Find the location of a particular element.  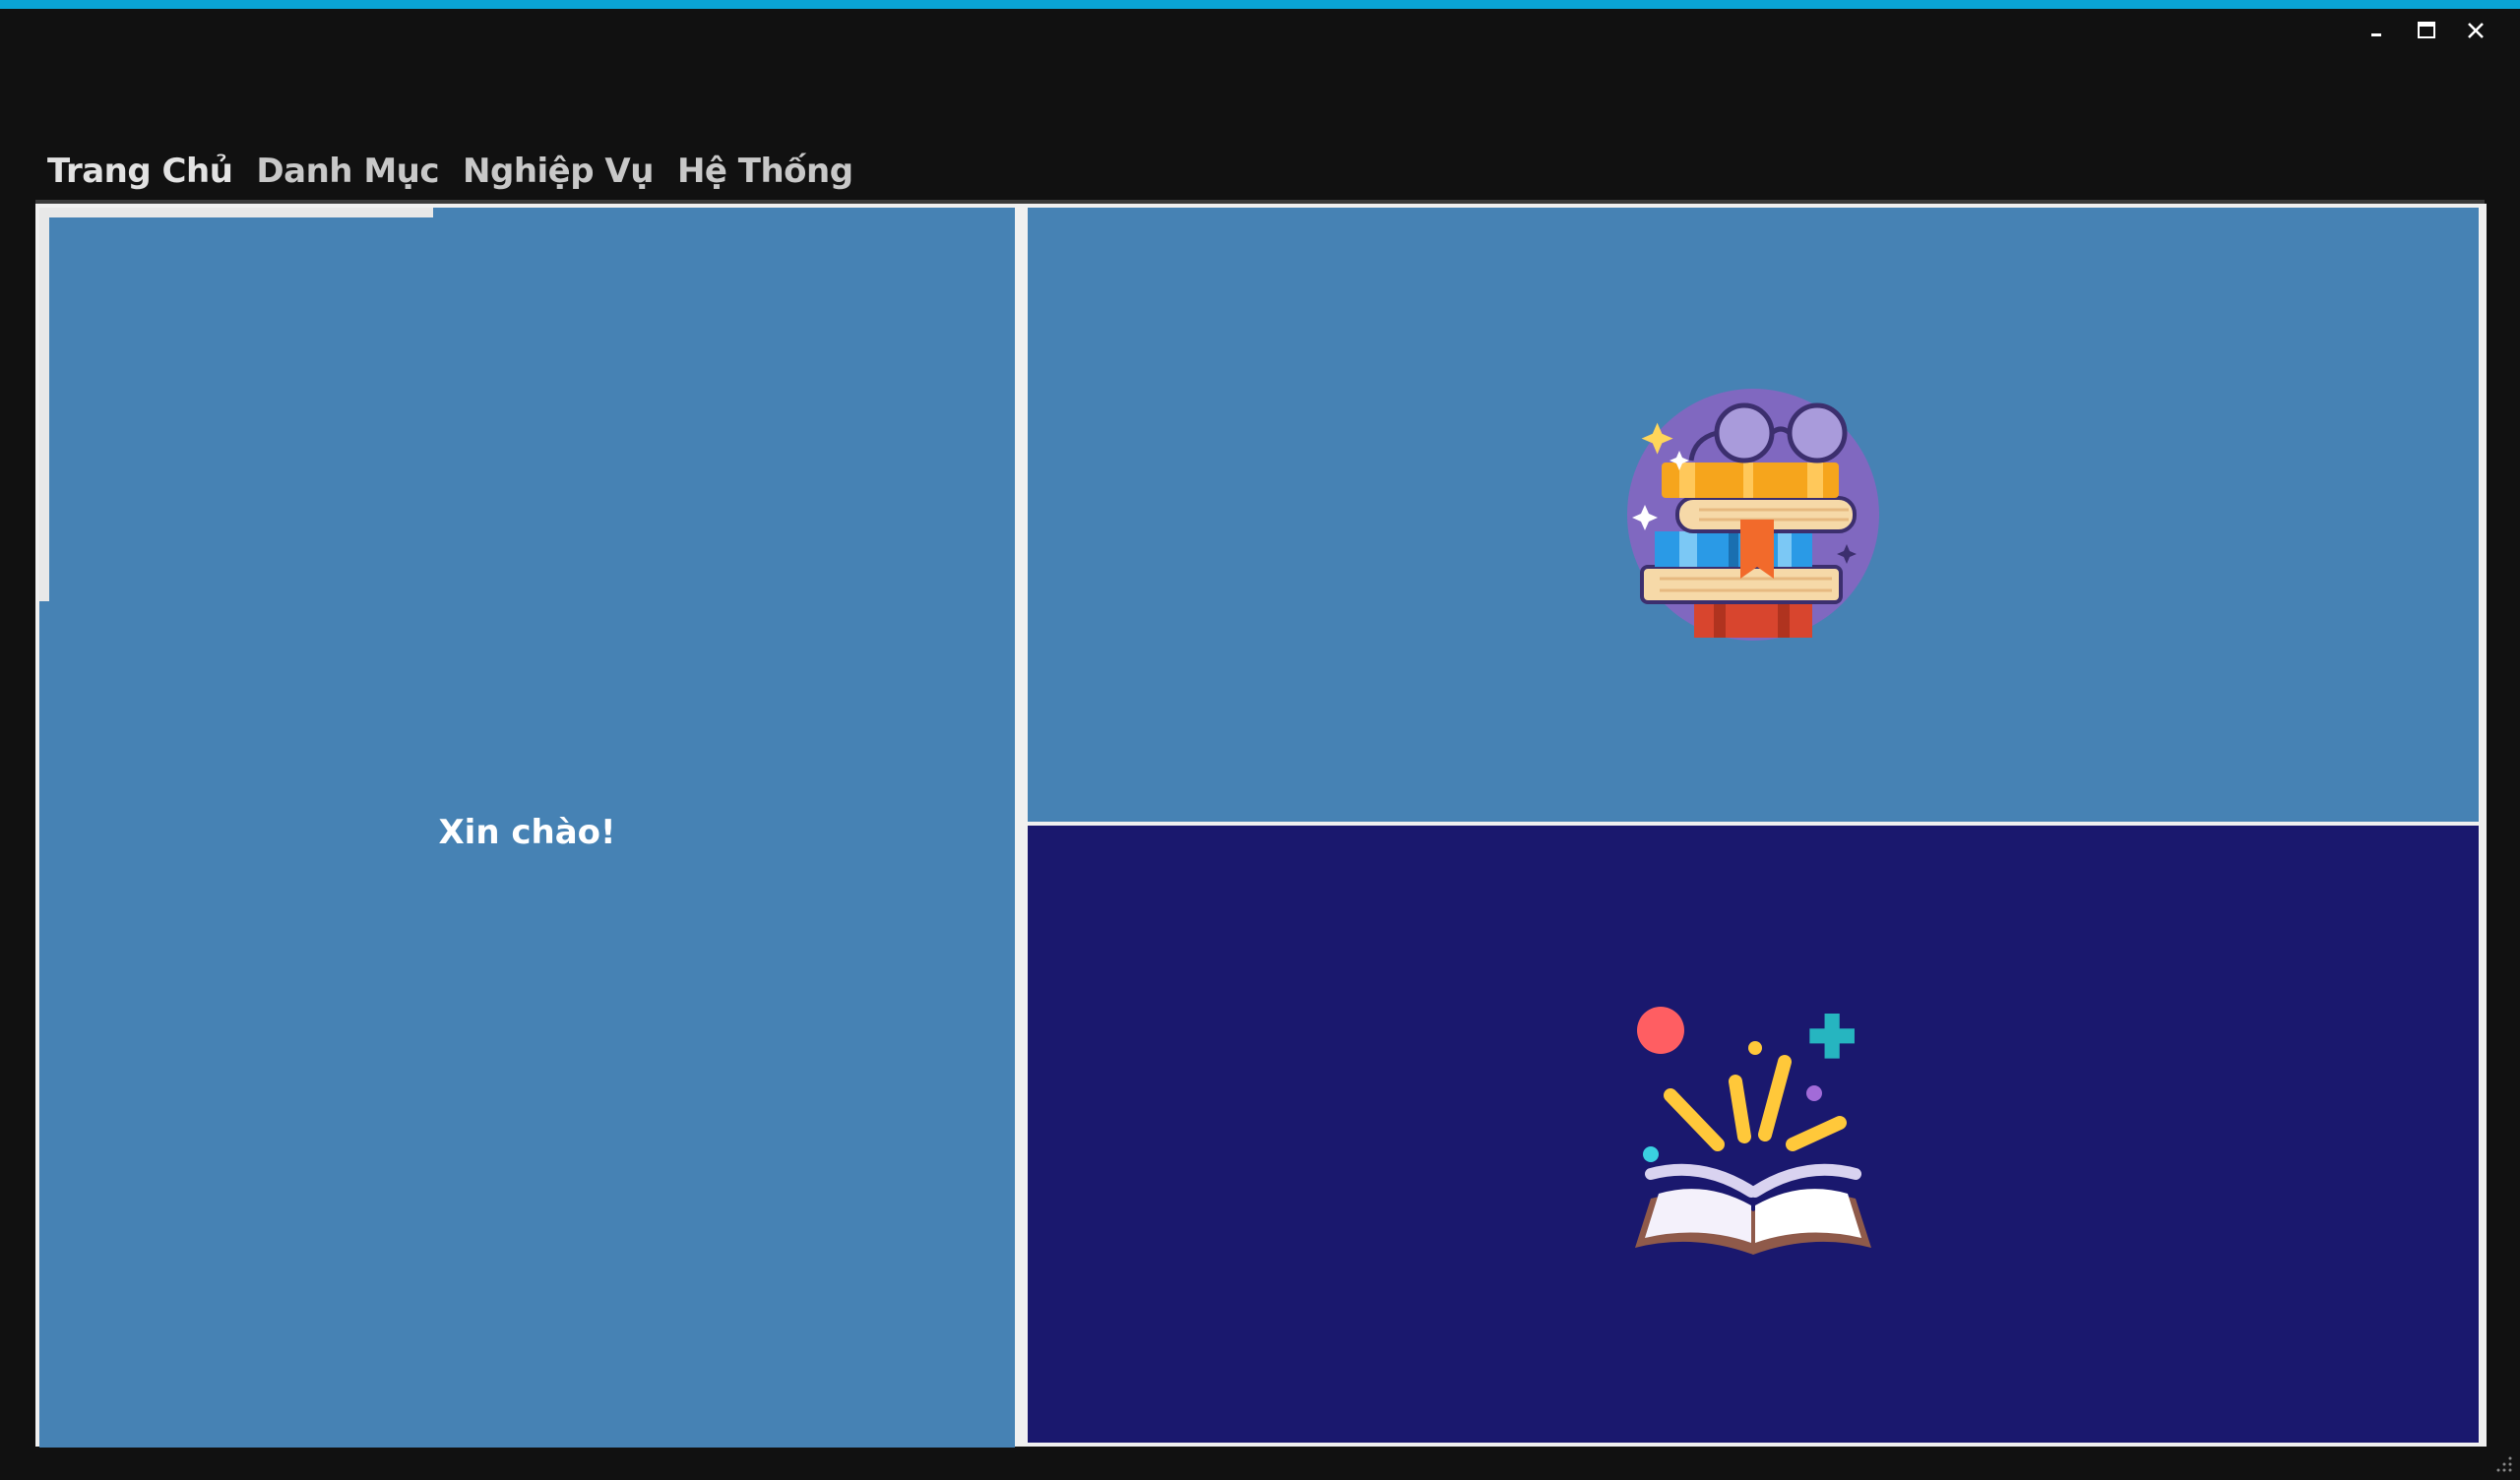

resize-grip-icon is located at coordinates (2503, 1463).